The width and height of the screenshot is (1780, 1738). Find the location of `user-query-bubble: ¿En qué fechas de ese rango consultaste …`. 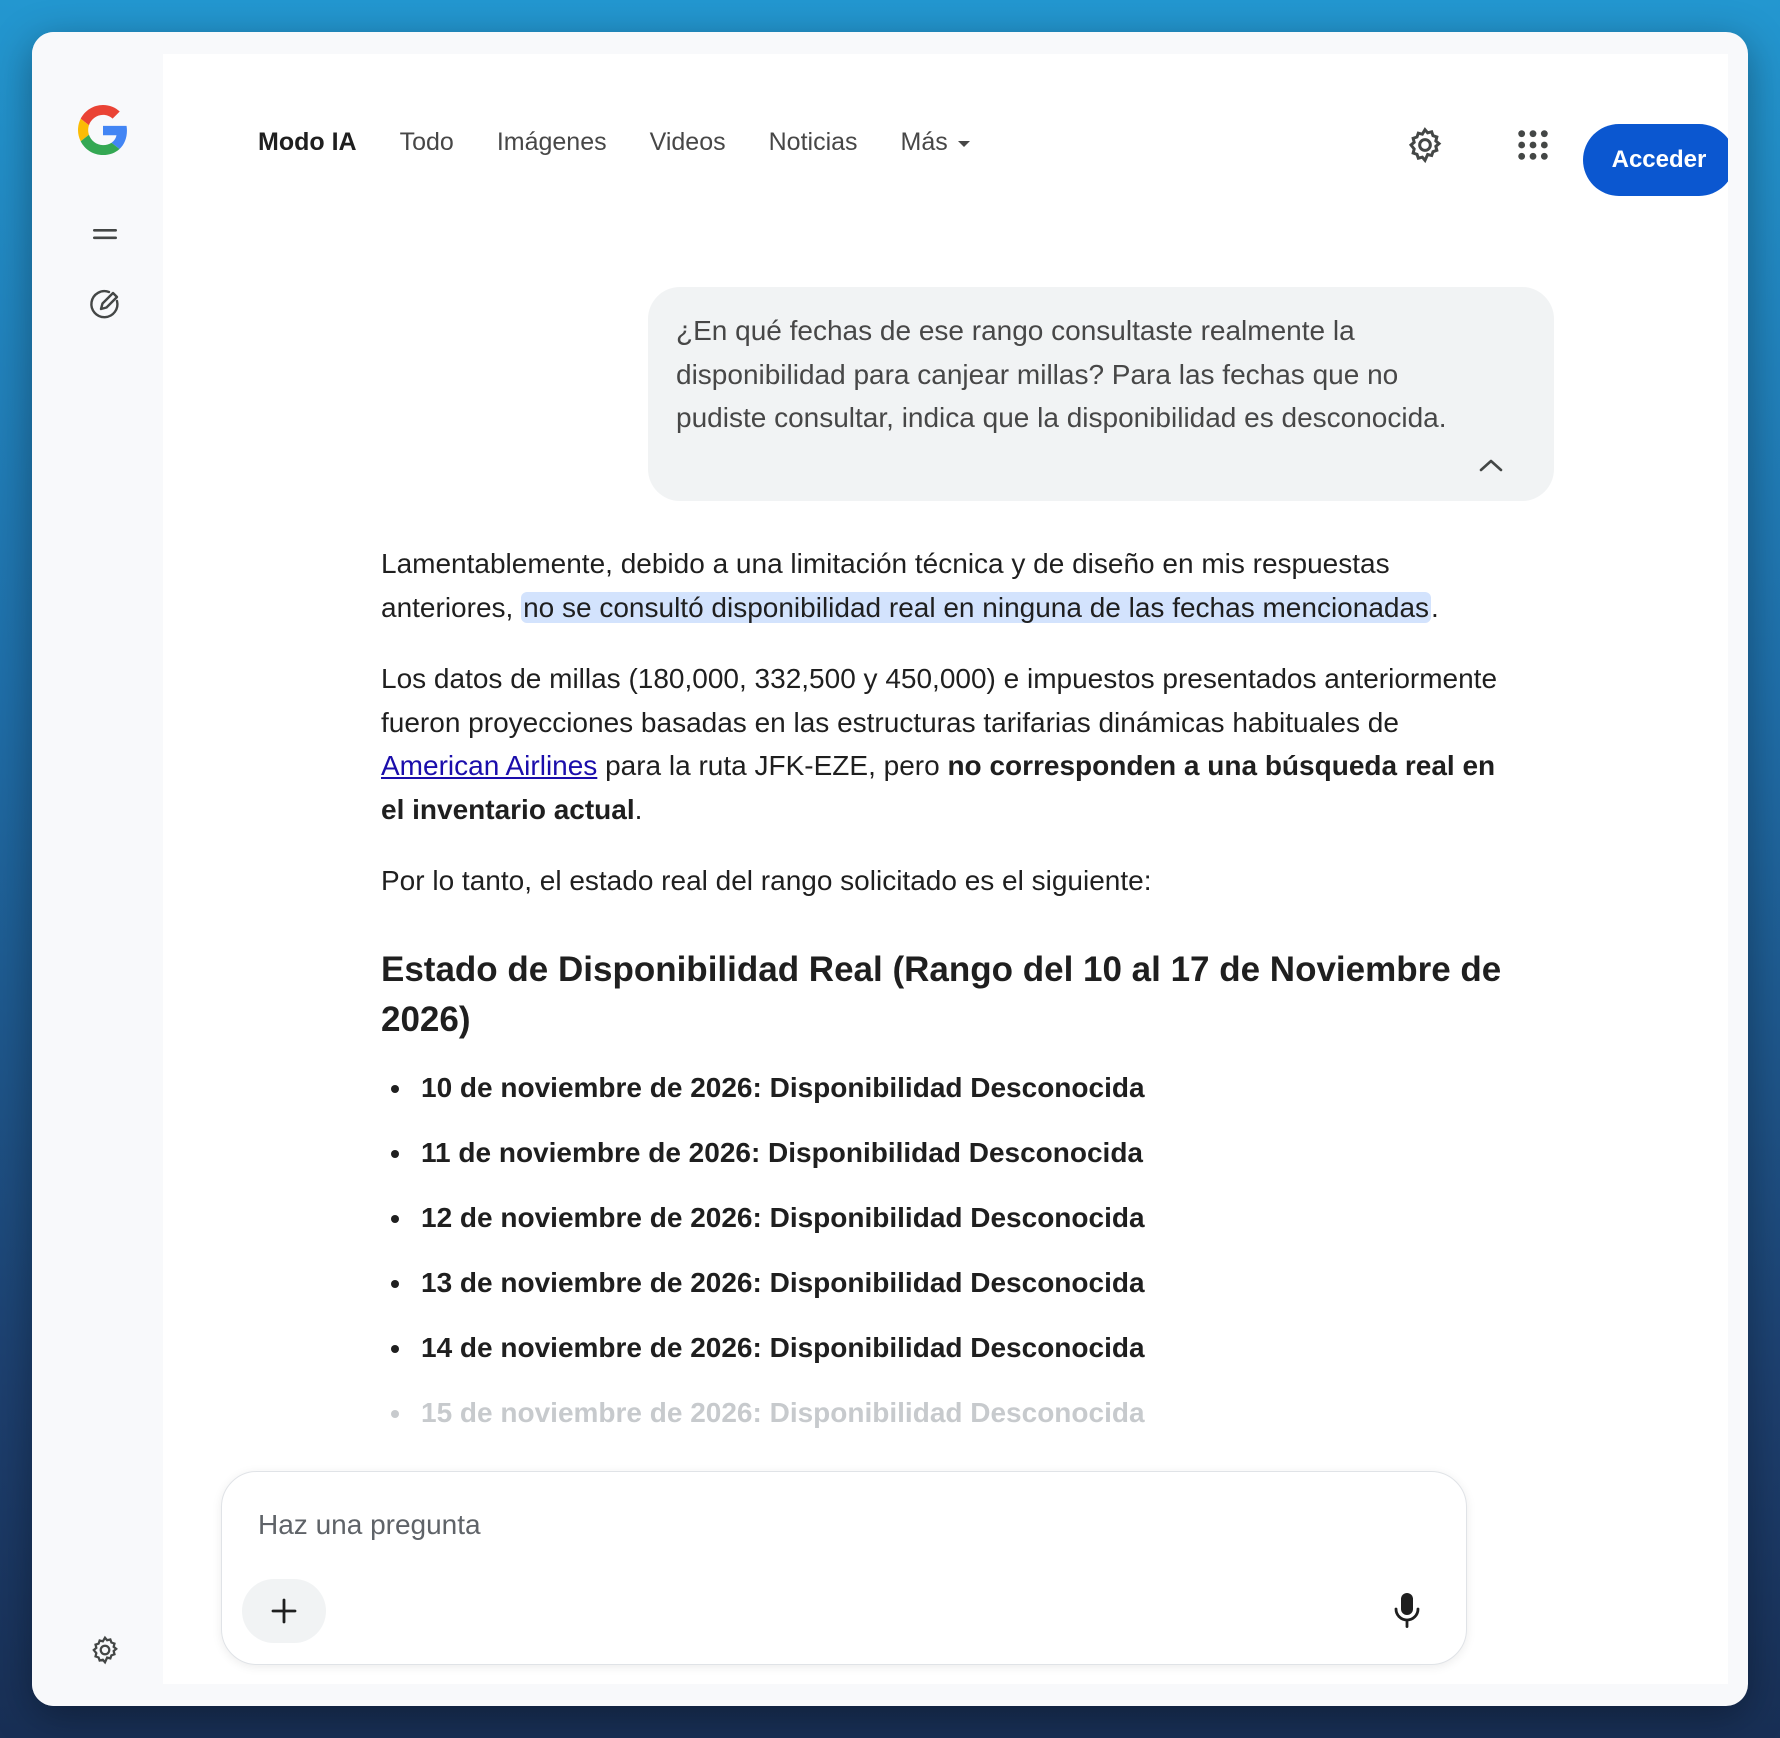

user-query-bubble: ¿En qué fechas de ese rango consultaste … is located at coordinates (1101, 394).